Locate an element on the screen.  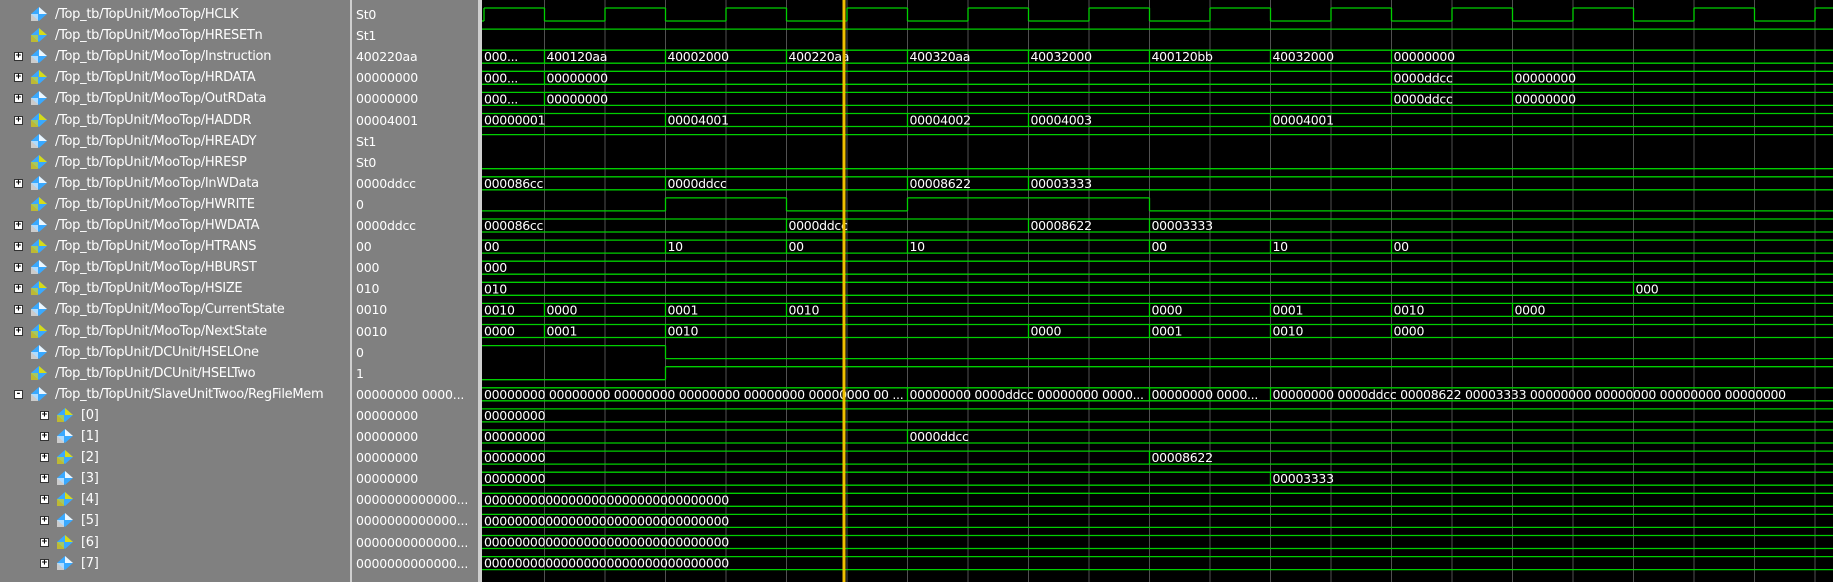
bus-value-label: 0000ddcc is located at coordinates (939, 436).